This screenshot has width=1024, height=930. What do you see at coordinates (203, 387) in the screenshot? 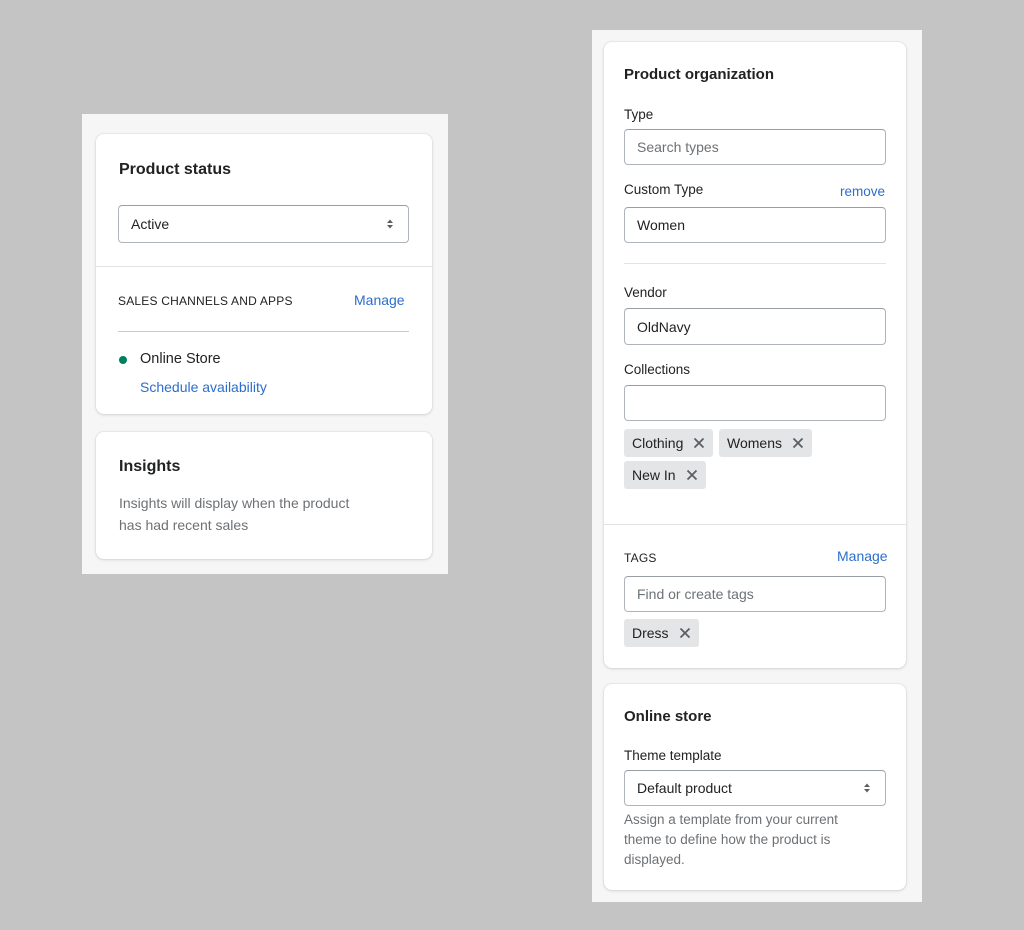
I see `schedule-availability-link: Schedule availability` at bounding box center [203, 387].